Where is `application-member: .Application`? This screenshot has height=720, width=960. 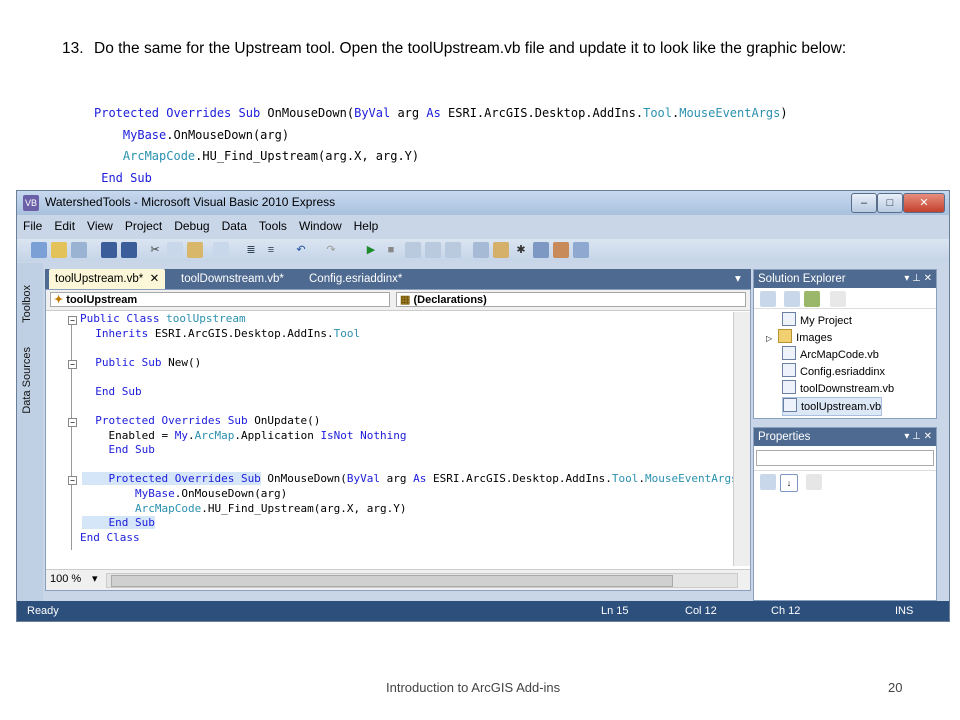
application-member: .Application is located at coordinates (277, 435).